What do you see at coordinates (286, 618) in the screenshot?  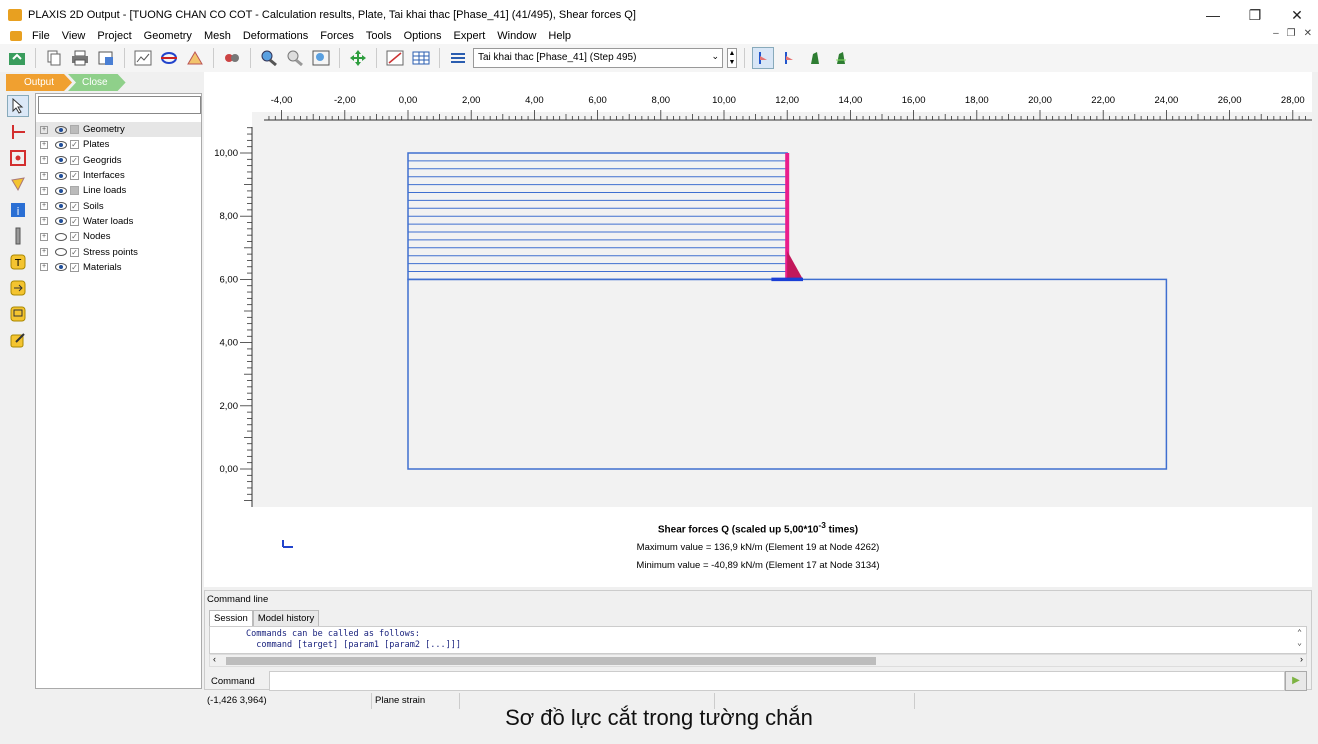 I see `tab-model-history: Model history` at bounding box center [286, 618].